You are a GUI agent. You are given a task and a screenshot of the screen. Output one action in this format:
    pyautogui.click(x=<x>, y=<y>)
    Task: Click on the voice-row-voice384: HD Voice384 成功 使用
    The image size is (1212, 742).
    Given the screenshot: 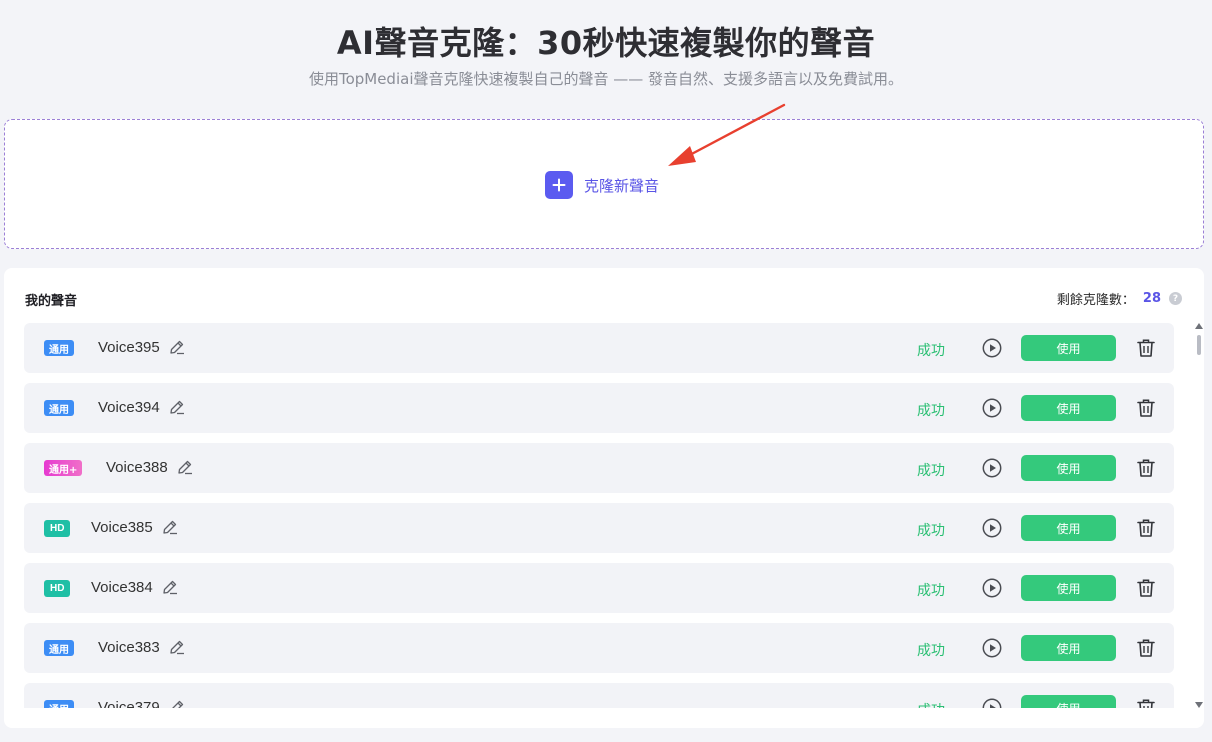 What is the action you would take?
    pyautogui.click(x=599, y=588)
    